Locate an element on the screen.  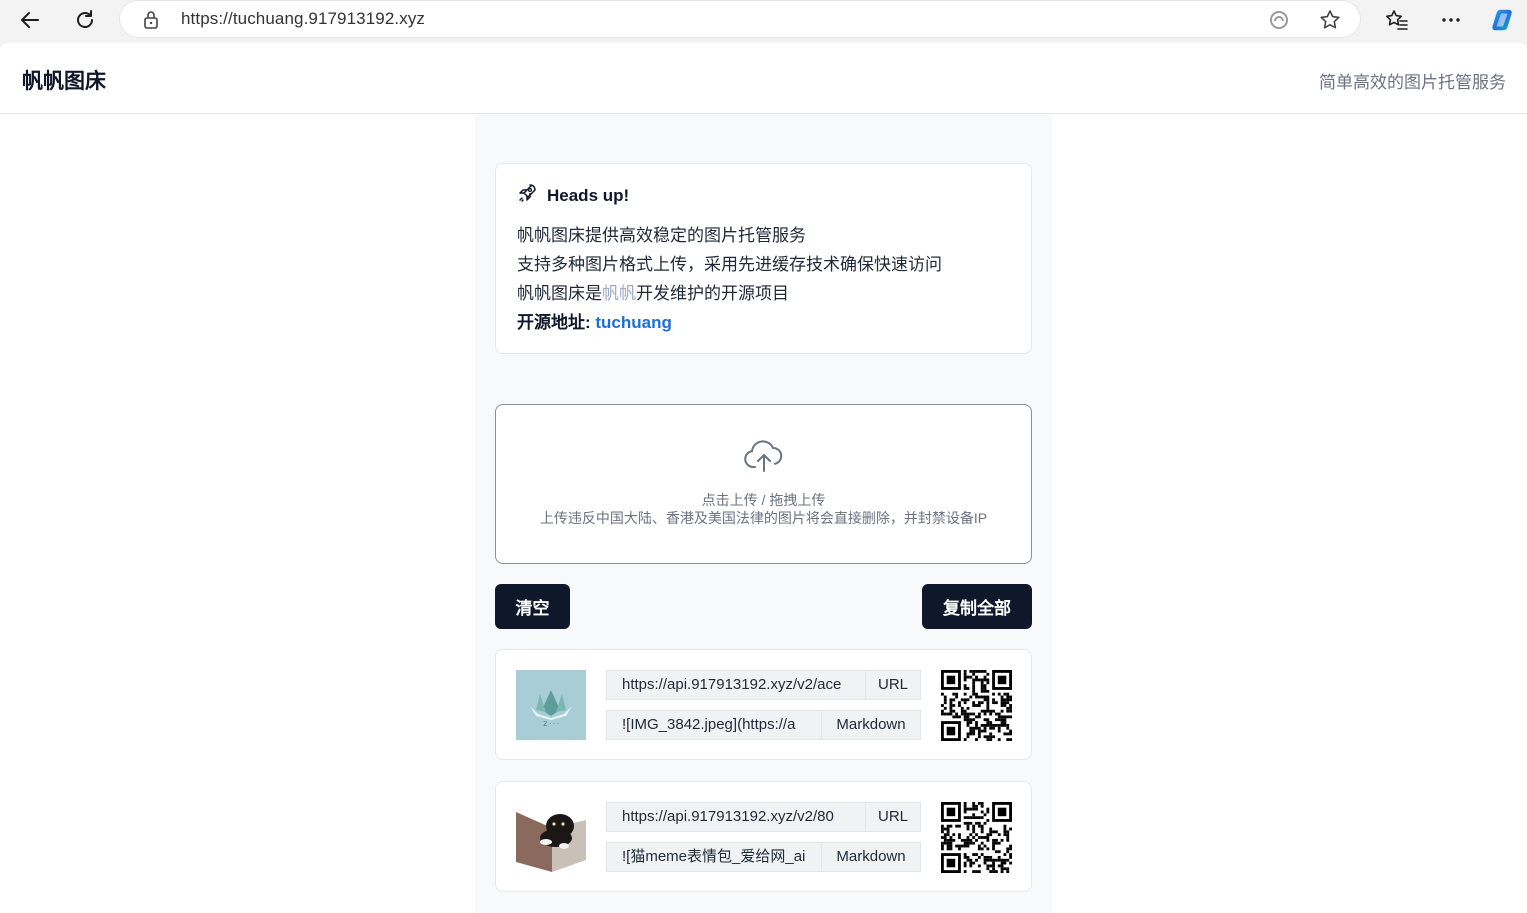
site-tagline: 简单高效的图片托管服务 is located at coordinates (1412, 82).